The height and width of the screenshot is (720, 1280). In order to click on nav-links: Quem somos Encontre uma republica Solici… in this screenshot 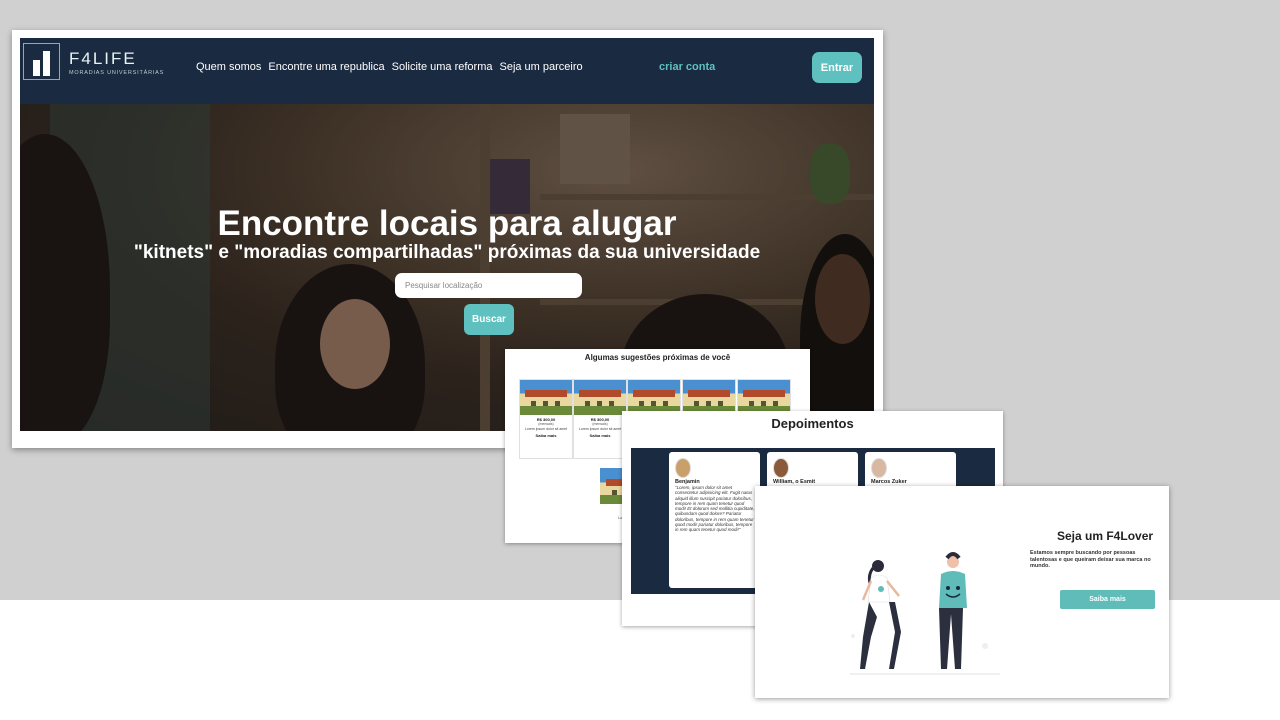, I will do `click(389, 67)`.